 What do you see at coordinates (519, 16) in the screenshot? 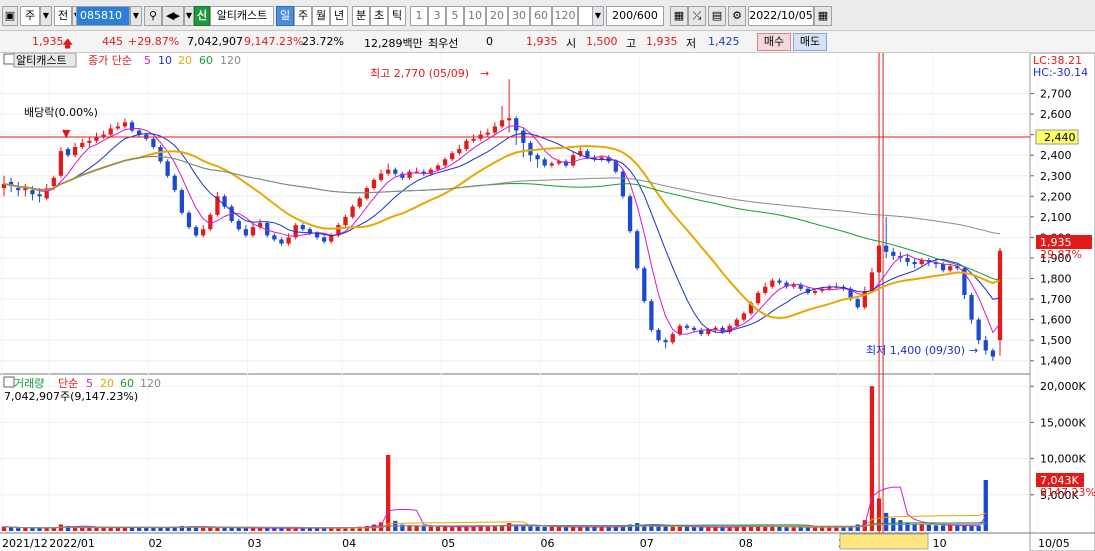
I see `interval-30-button: 30` at bounding box center [519, 16].